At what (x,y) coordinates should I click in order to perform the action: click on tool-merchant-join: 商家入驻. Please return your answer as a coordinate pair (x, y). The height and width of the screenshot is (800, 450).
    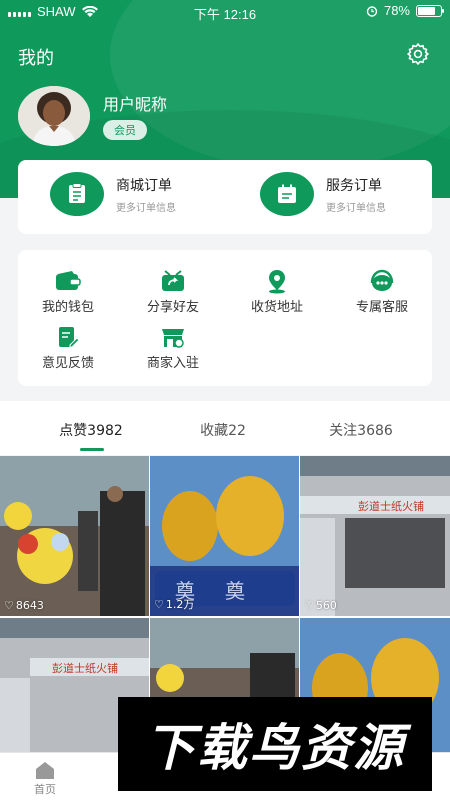
    Looking at the image, I should click on (173, 347).